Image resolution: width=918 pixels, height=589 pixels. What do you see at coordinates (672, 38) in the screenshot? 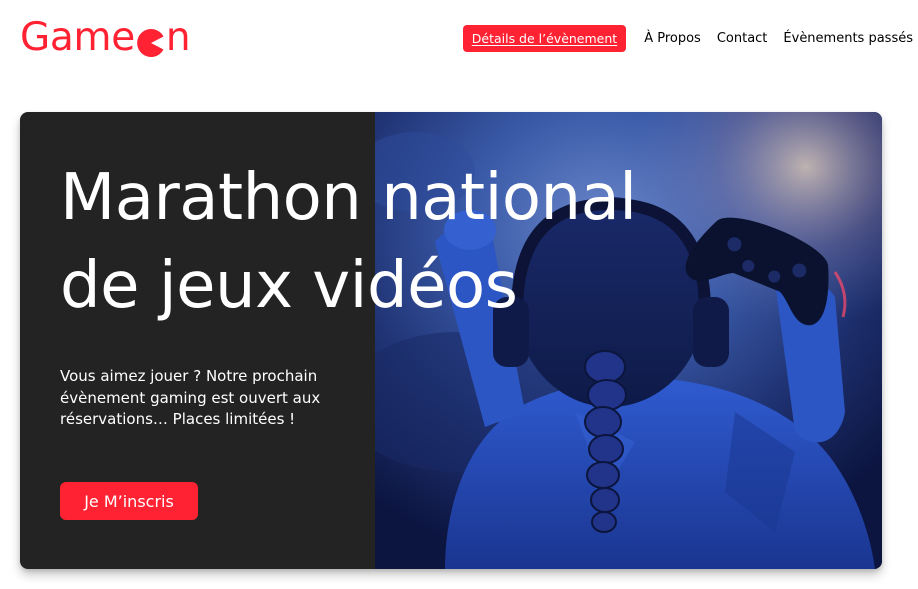
I see `nav-item-about: À Propos` at bounding box center [672, 38].